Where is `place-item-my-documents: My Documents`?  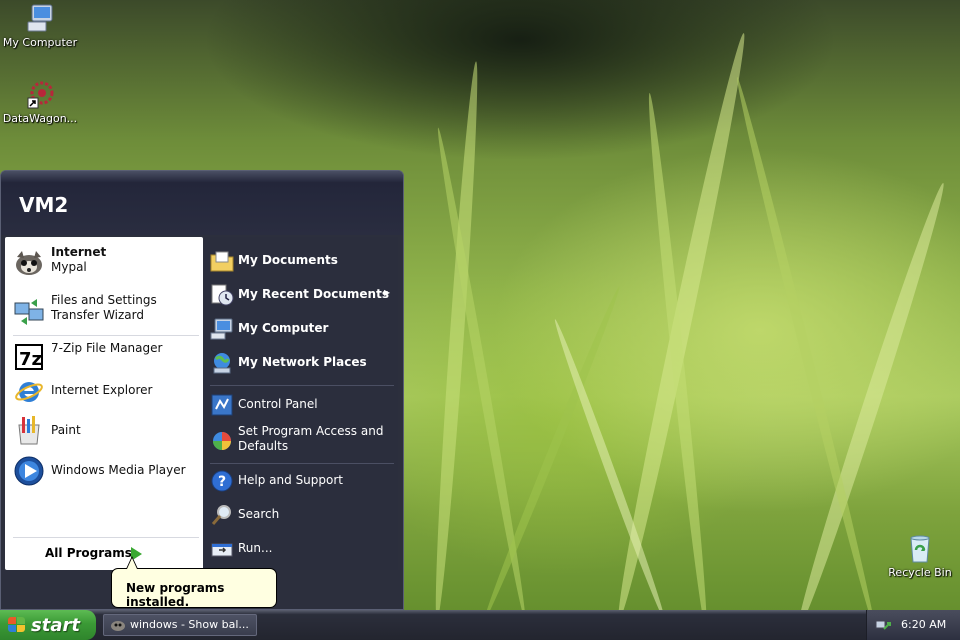 place-item-my-documents: My Documents is located at coordinates (302, 261).